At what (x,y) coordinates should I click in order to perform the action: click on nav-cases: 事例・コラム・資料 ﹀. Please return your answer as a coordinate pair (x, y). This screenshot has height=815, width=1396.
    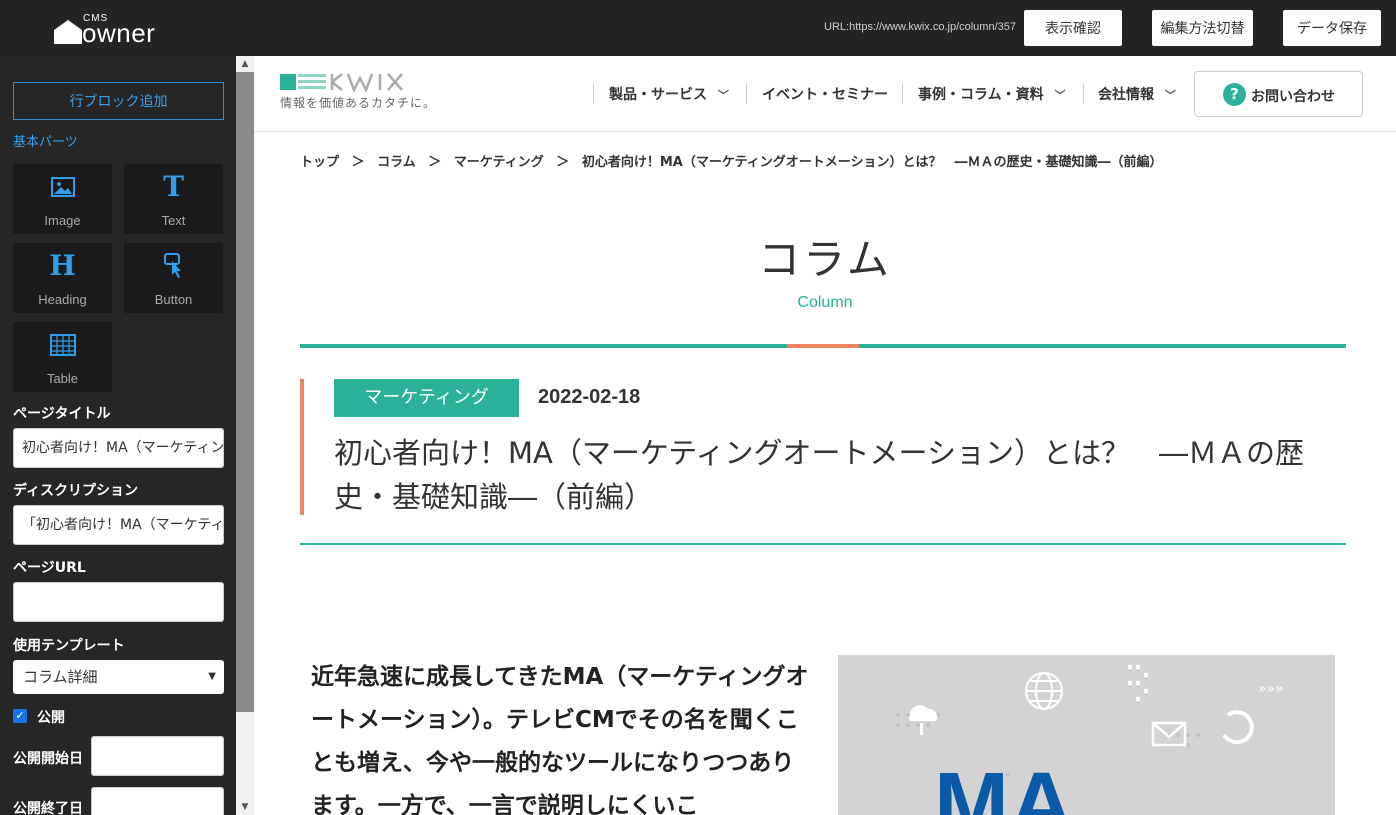
    Looking at the image, I should click on (991, 94).